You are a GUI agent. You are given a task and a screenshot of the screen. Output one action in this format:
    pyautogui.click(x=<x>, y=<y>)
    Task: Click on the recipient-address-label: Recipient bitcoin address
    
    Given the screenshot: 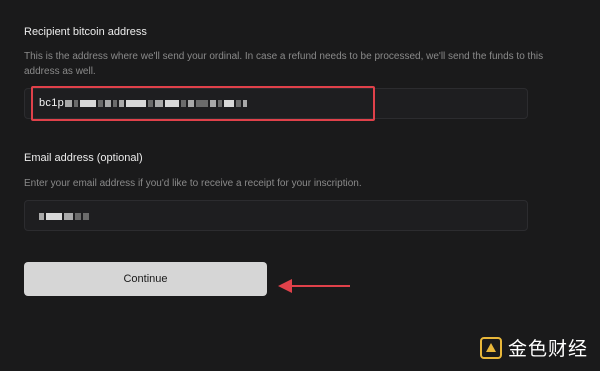 What is the action you would take?
    pyautogui.click(x=85, y=32)
    